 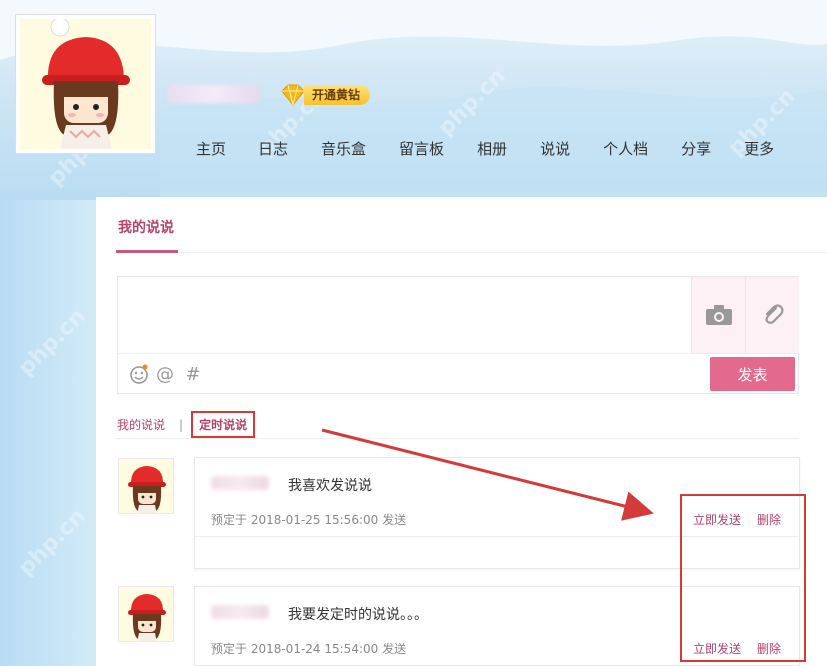 What do you see at coordinates (458, 353) in the screenshot?
I see `composer-divider` at bounding box center [458, 353].